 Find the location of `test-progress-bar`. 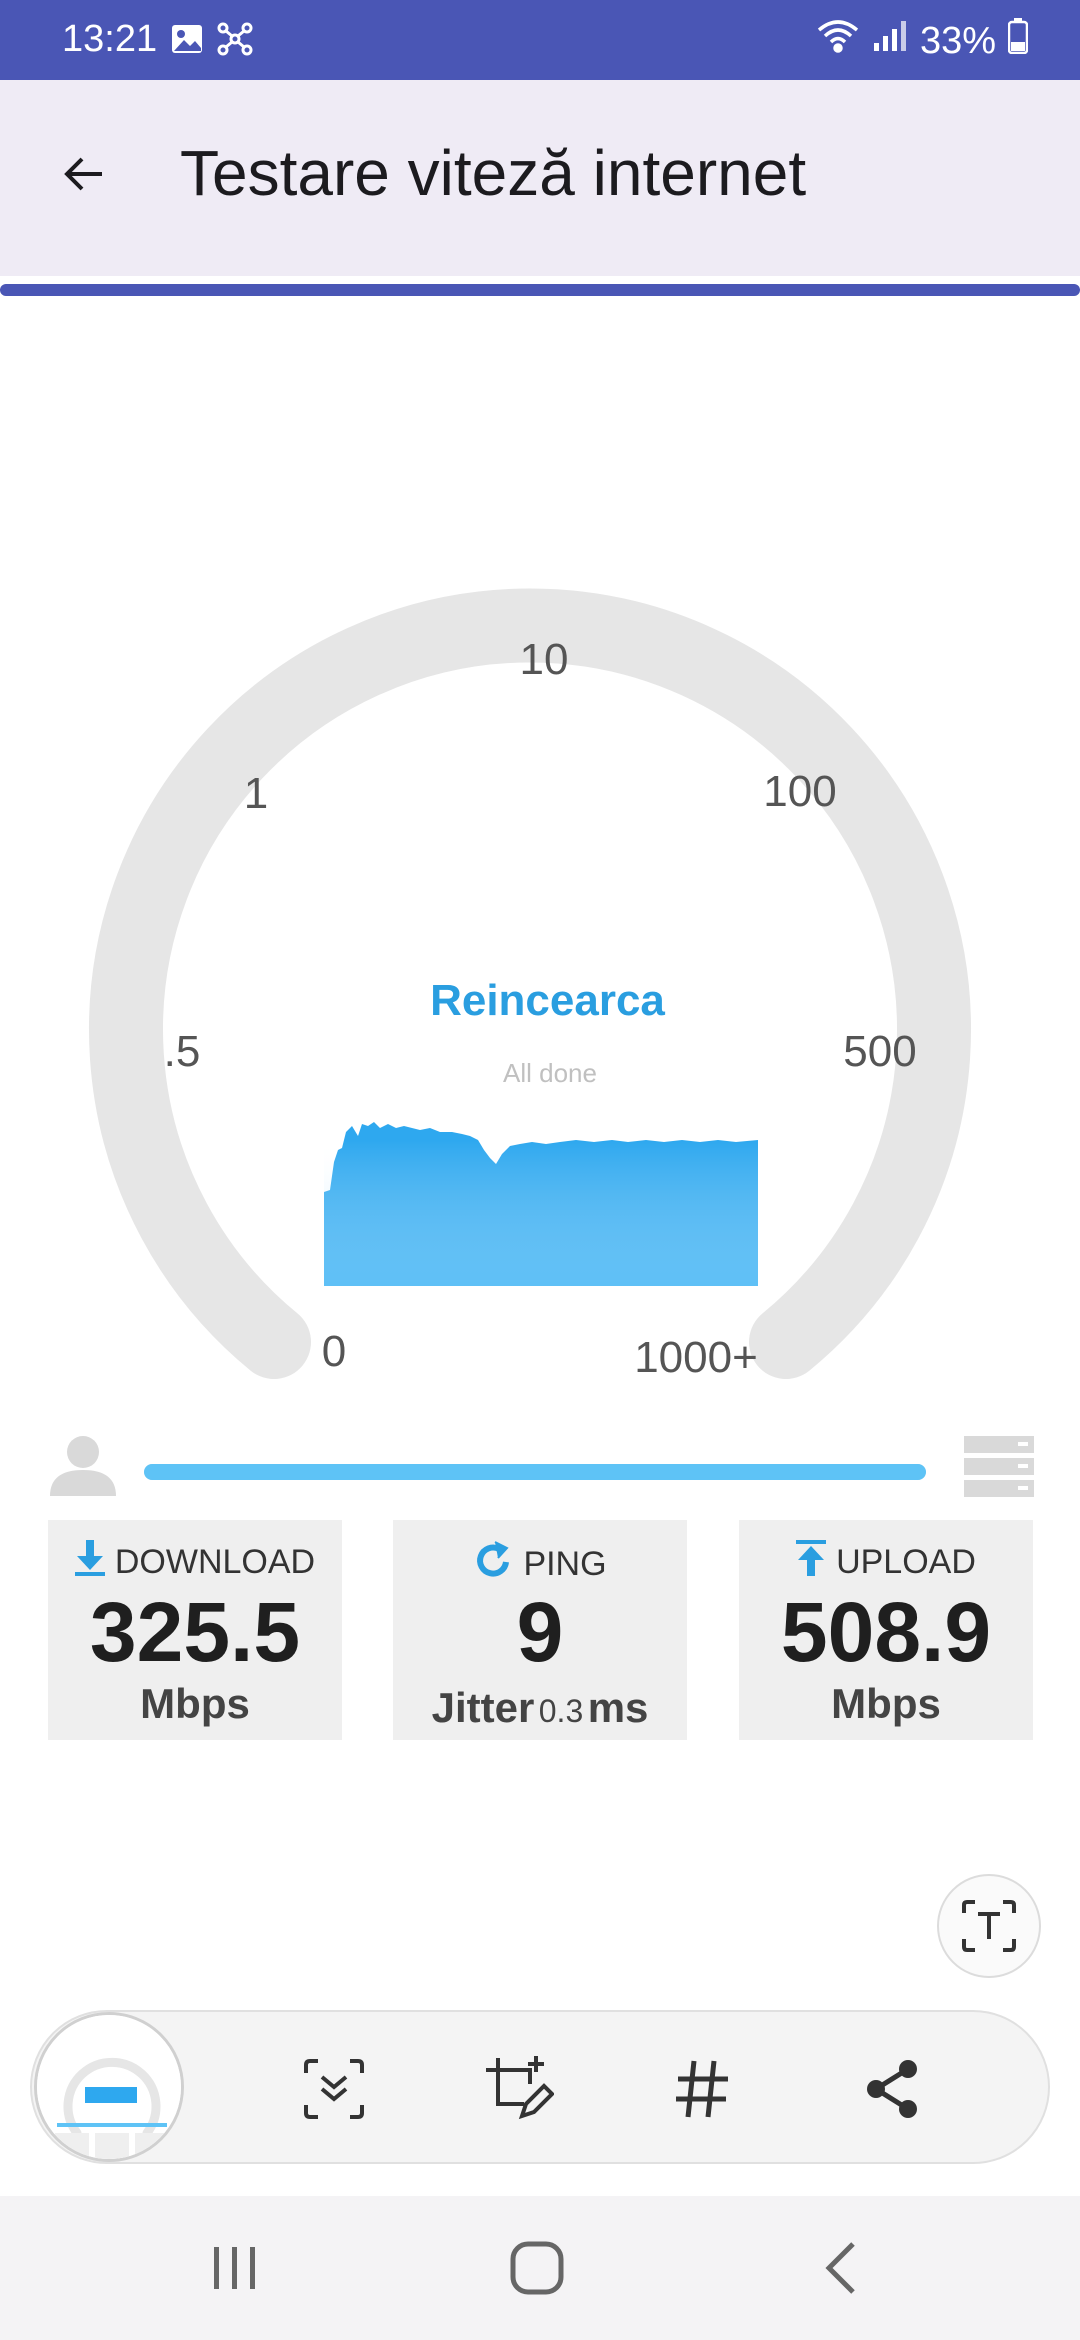

test-progress-bar is located at coordinates (535, 1472).